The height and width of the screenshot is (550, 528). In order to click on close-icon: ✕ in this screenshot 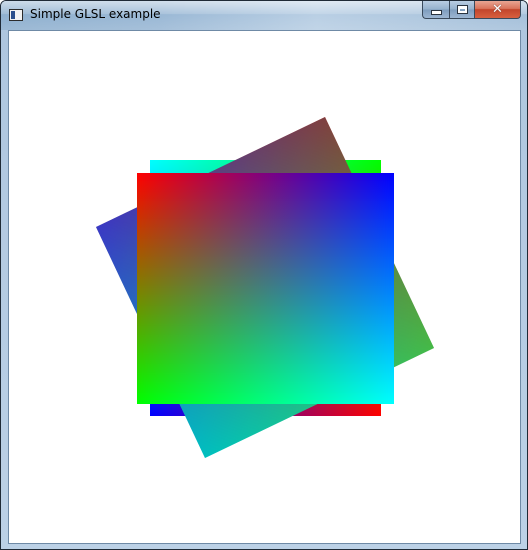, I will do `click(497, 9)`.